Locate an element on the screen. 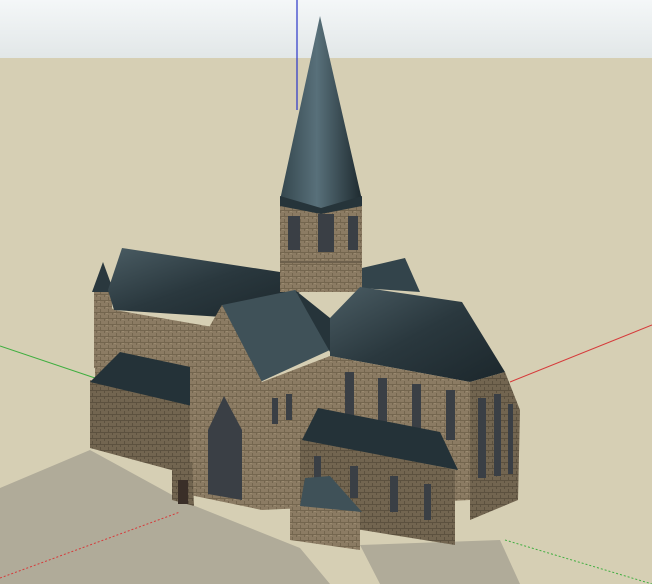  model-shadow-right is located at coordinates (440, 562).